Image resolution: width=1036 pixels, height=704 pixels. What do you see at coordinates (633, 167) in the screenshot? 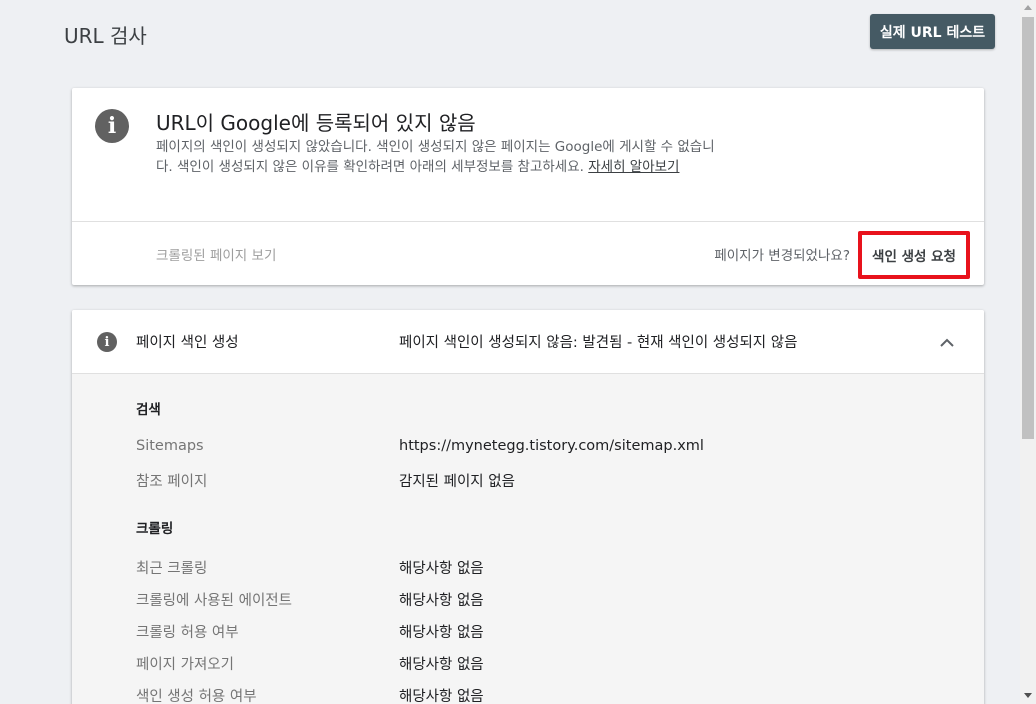
I see `learn-more-link: 자세히 알아보기` at bounding box center [633, 167].